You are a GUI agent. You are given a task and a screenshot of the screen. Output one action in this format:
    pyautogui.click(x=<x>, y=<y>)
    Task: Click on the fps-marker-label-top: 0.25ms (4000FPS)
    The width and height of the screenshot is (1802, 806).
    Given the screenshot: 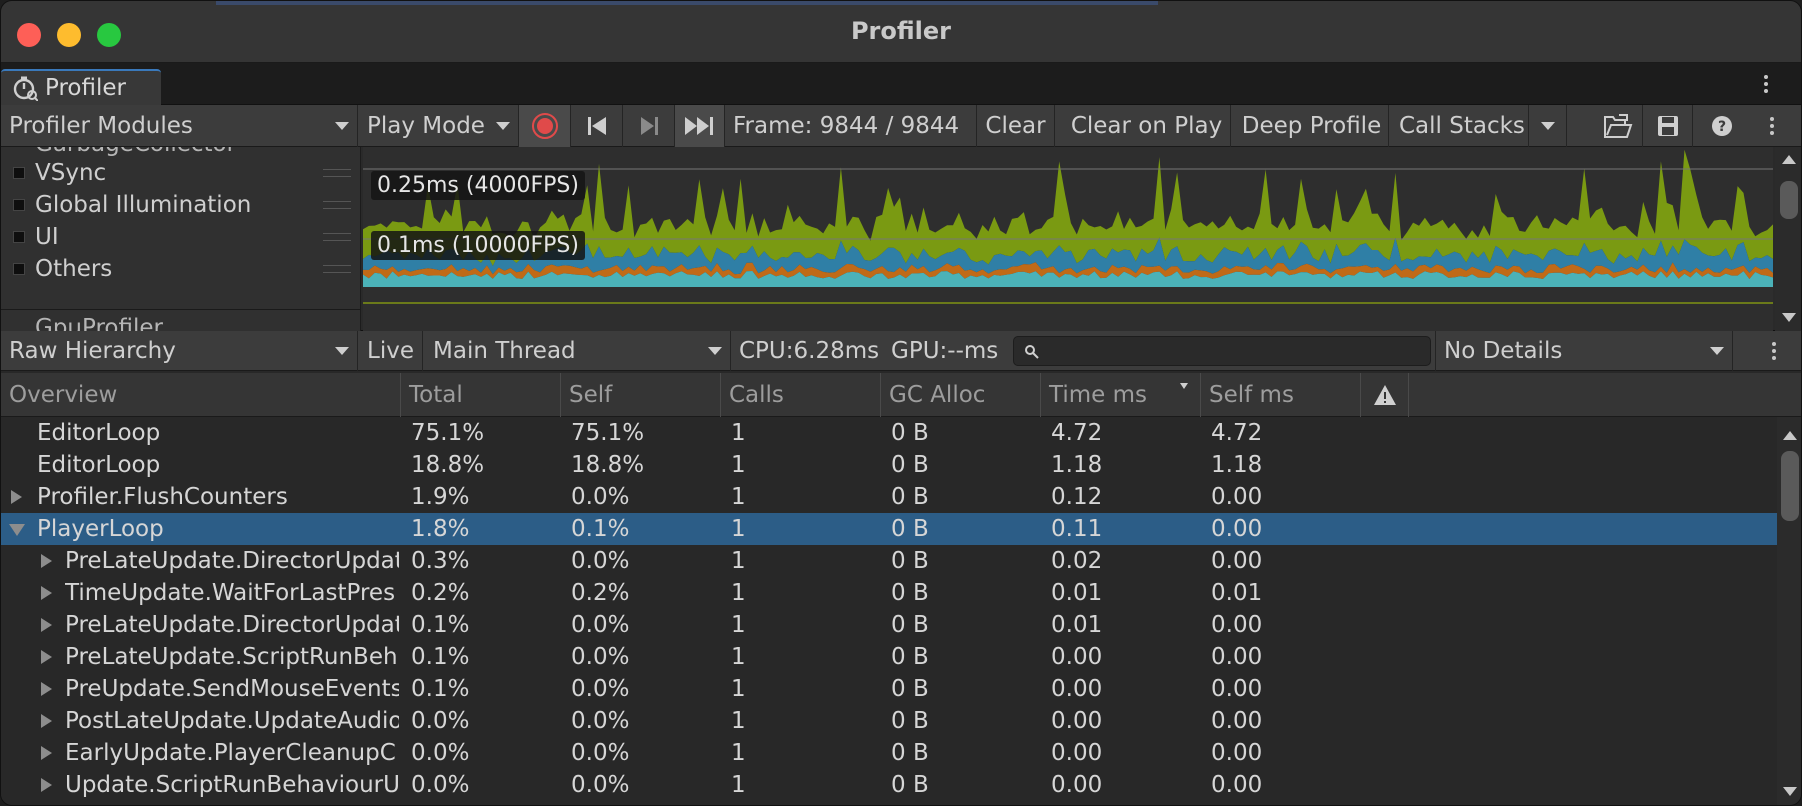 What is the action you would take?
    pyautogui.click(x=478, y=185)
    